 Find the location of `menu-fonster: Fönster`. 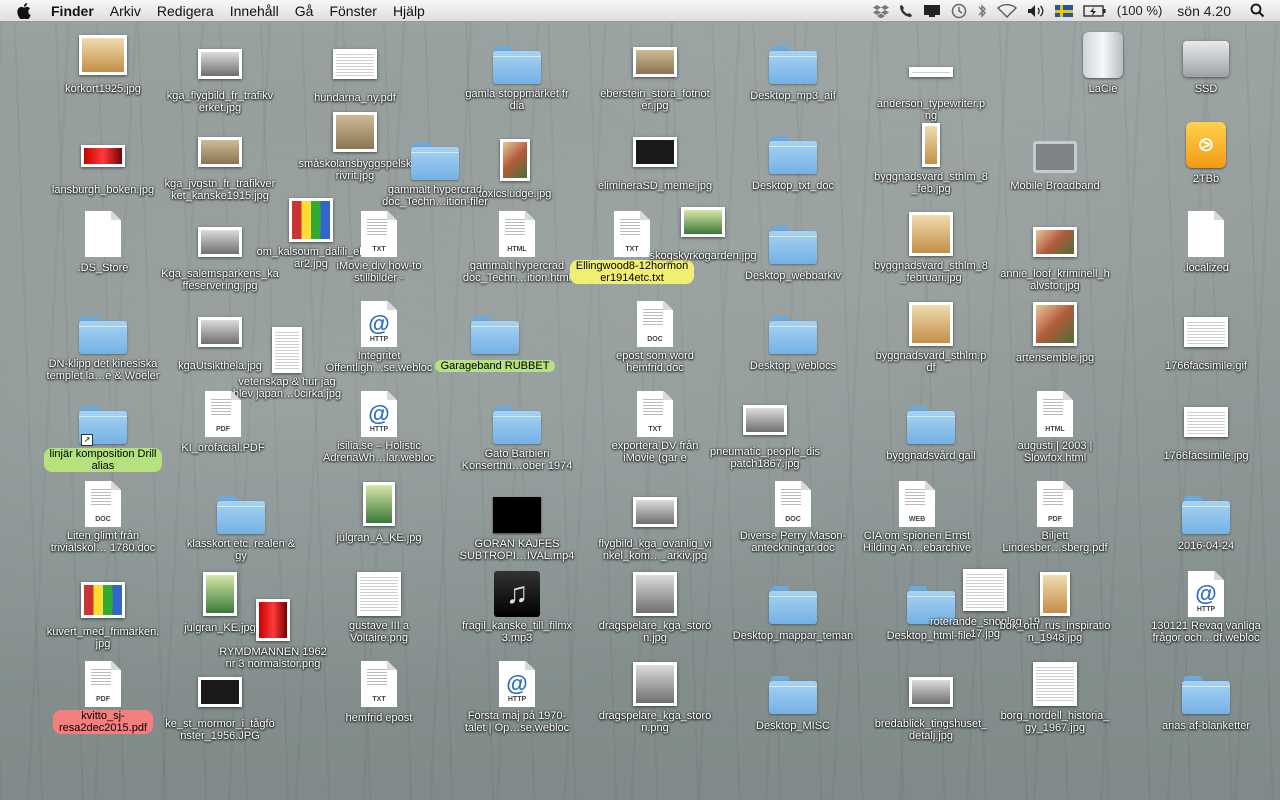

menu-fonster: Fönster is located at coordinates (352, 11).